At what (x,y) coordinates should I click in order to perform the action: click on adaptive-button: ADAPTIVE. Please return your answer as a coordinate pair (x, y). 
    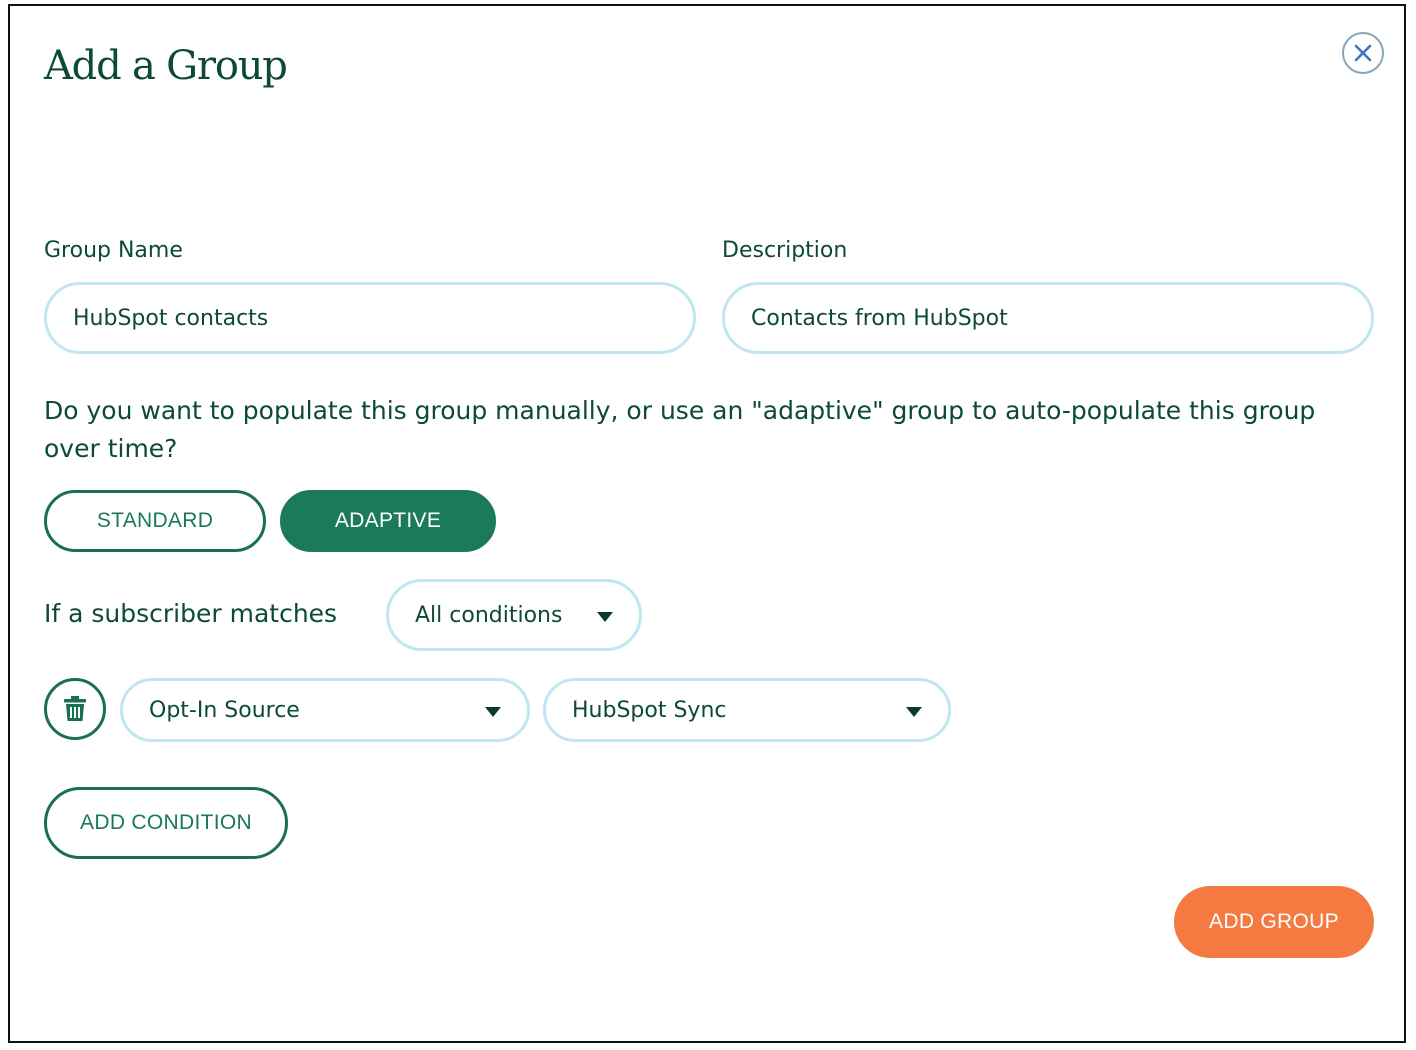
    Looking at the image, I should click on (388, 521).